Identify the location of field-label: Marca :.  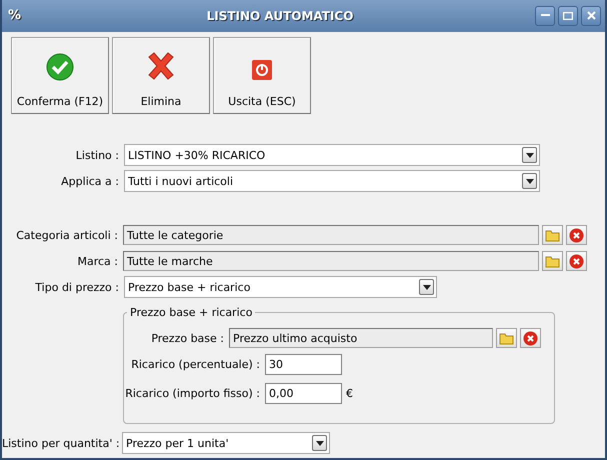
(97, 261).